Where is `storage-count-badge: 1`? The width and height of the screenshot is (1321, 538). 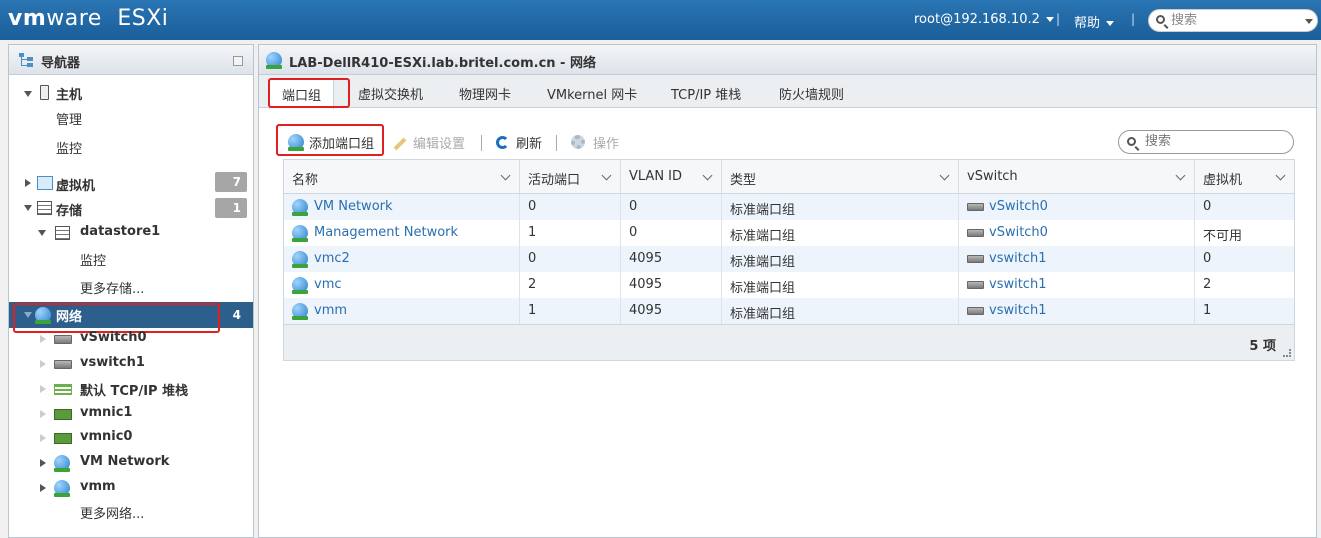
storage-count-badge: 1 is located at coordinates (231, 208).